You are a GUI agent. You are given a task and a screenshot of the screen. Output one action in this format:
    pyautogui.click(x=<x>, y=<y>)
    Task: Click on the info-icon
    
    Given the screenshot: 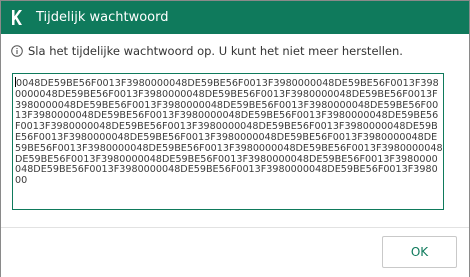 What is the action you would take?
    pyautogui.click(x=17, y=51)
    